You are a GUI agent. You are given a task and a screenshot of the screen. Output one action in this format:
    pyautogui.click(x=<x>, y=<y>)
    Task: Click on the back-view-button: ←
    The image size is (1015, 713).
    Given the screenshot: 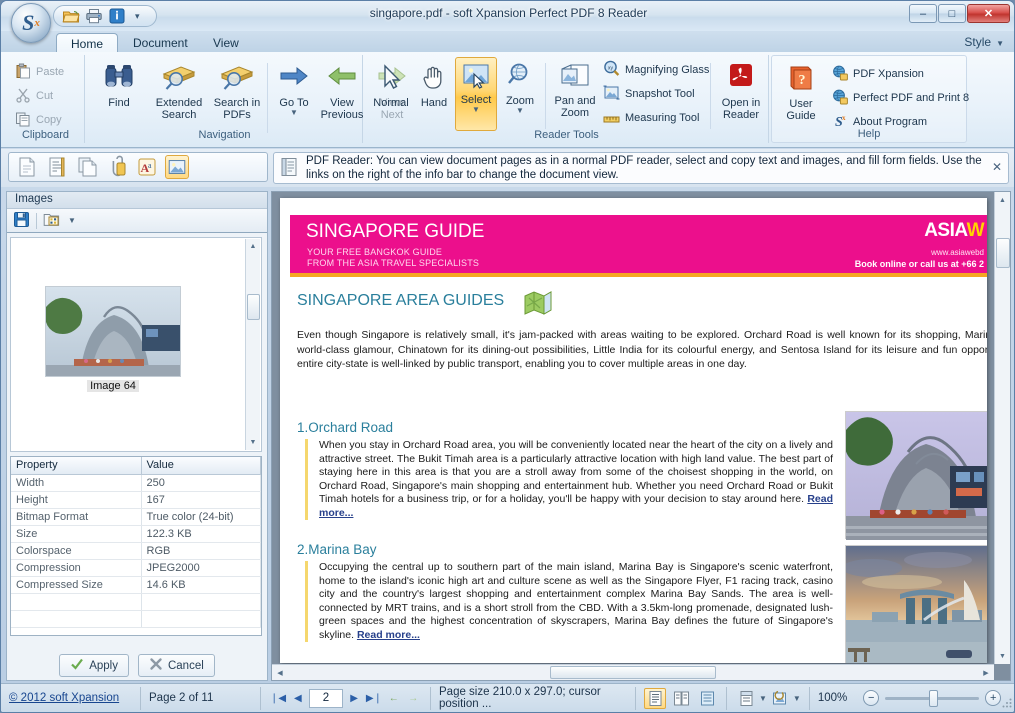 What is the action you would take?
    pyautogui.click(x=394, y=698)
    